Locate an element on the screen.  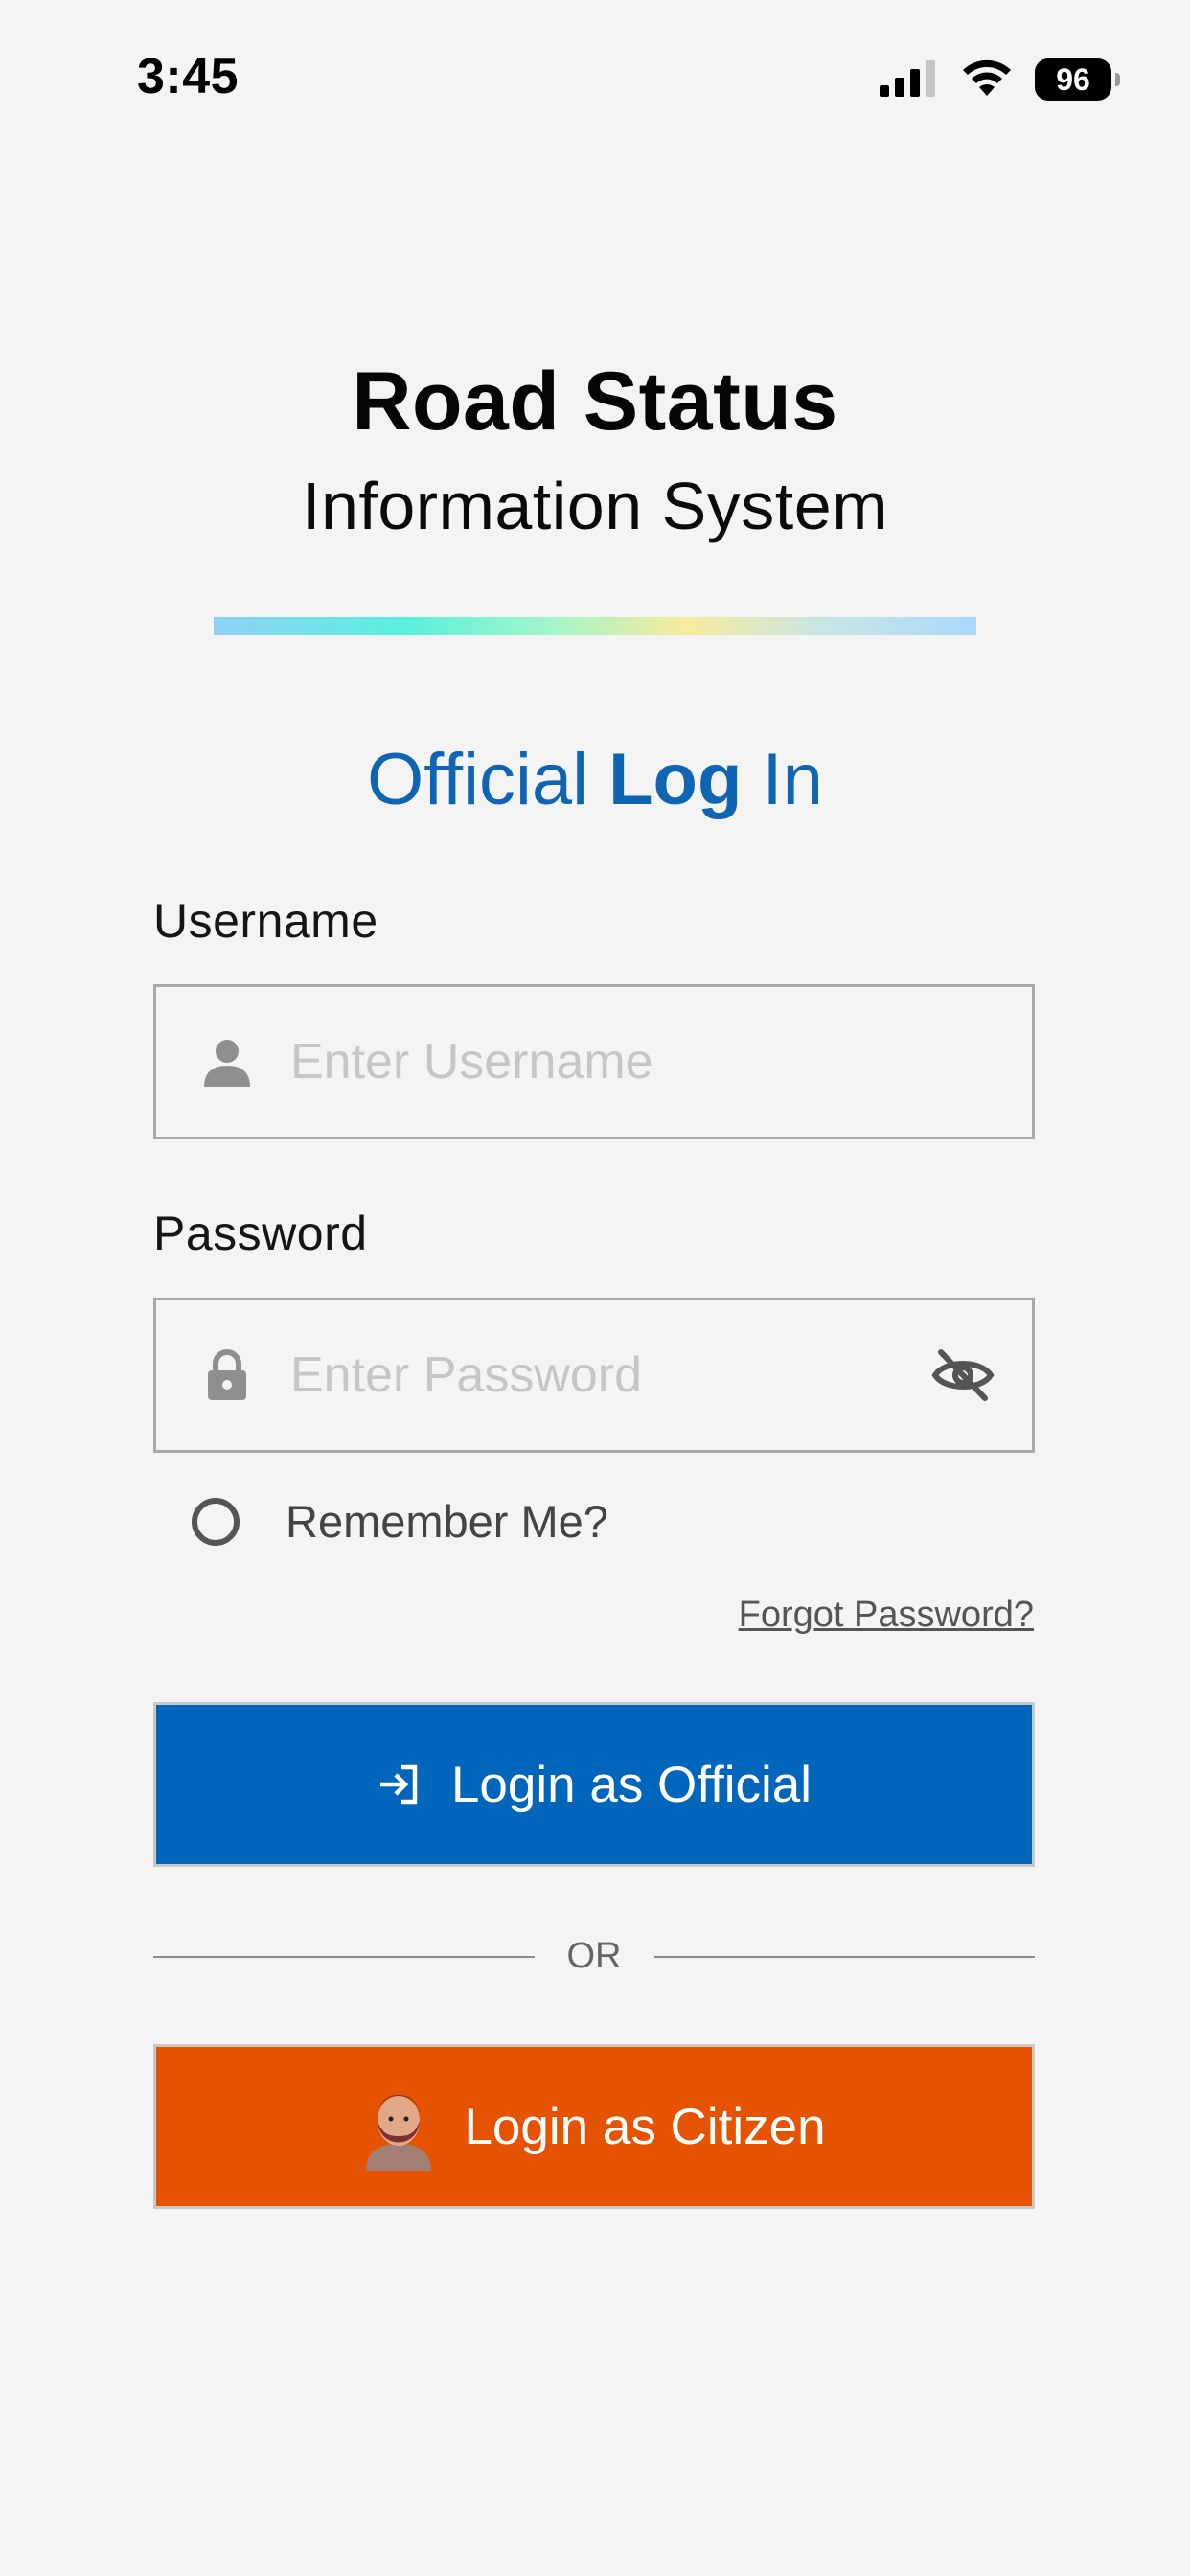
status-icons: 96 is located at coordinates (1000, 80).